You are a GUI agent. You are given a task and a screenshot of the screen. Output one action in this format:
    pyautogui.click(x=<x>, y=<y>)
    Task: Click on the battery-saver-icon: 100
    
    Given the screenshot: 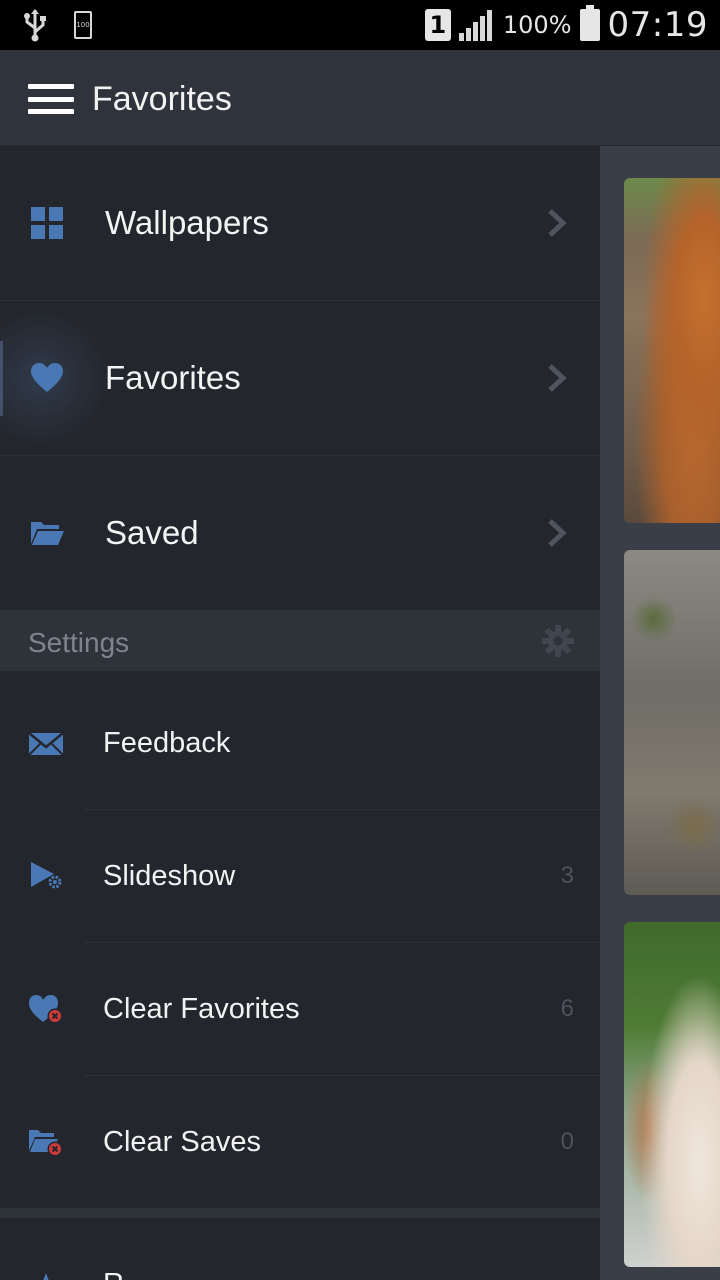 What is the action you would take?
    pyautogui.click(x=83, y=25)
    